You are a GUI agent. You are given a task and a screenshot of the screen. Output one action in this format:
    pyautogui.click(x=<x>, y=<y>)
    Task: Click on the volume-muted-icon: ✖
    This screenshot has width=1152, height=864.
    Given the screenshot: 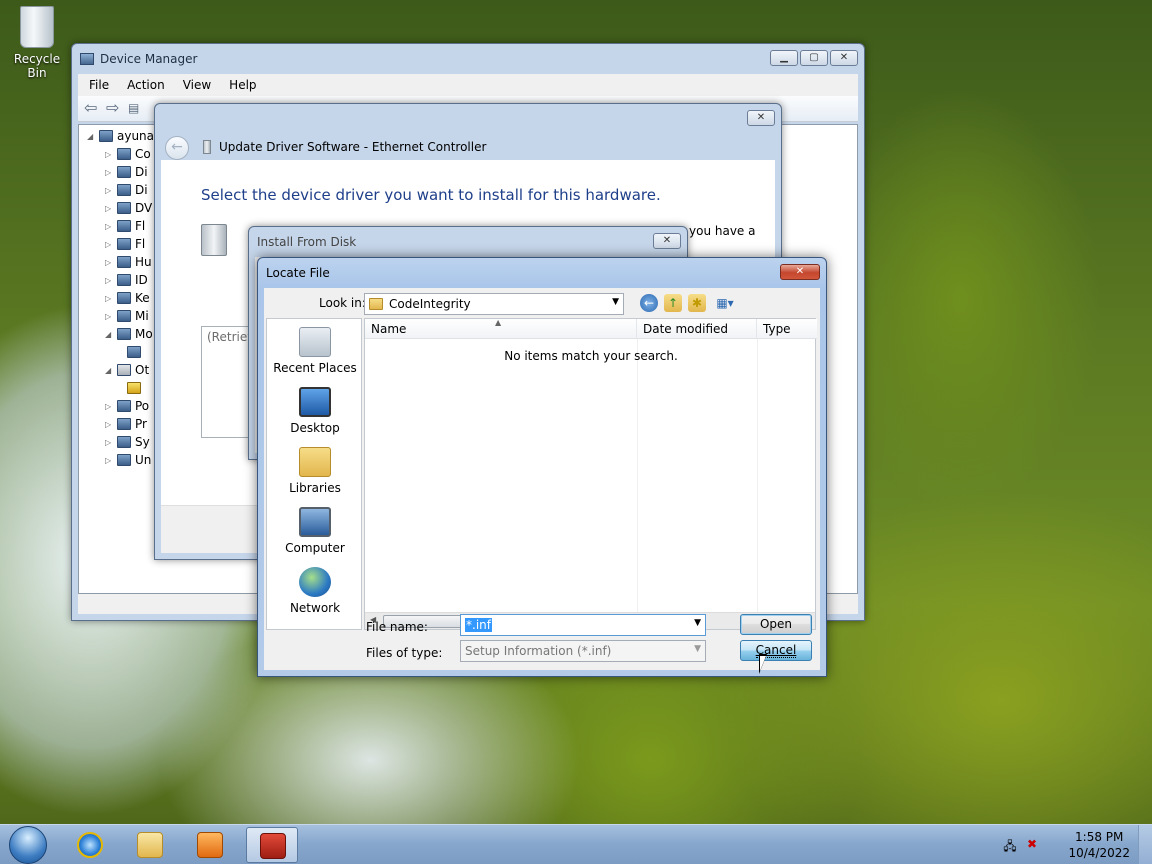 What is the action you would take?
    pyautogui.click(x=1032, y=845)
    